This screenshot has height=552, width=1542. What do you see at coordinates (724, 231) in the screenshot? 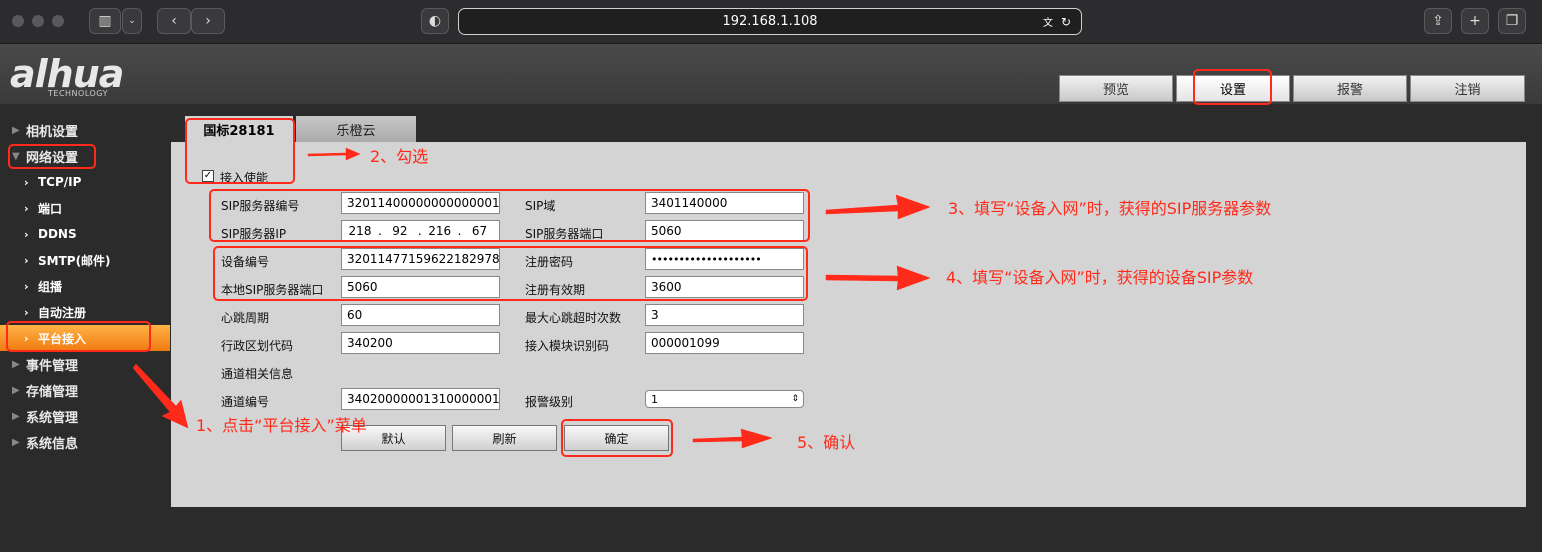
I see `sip-server-port-input: 5060` at bounding box center [724, 231].